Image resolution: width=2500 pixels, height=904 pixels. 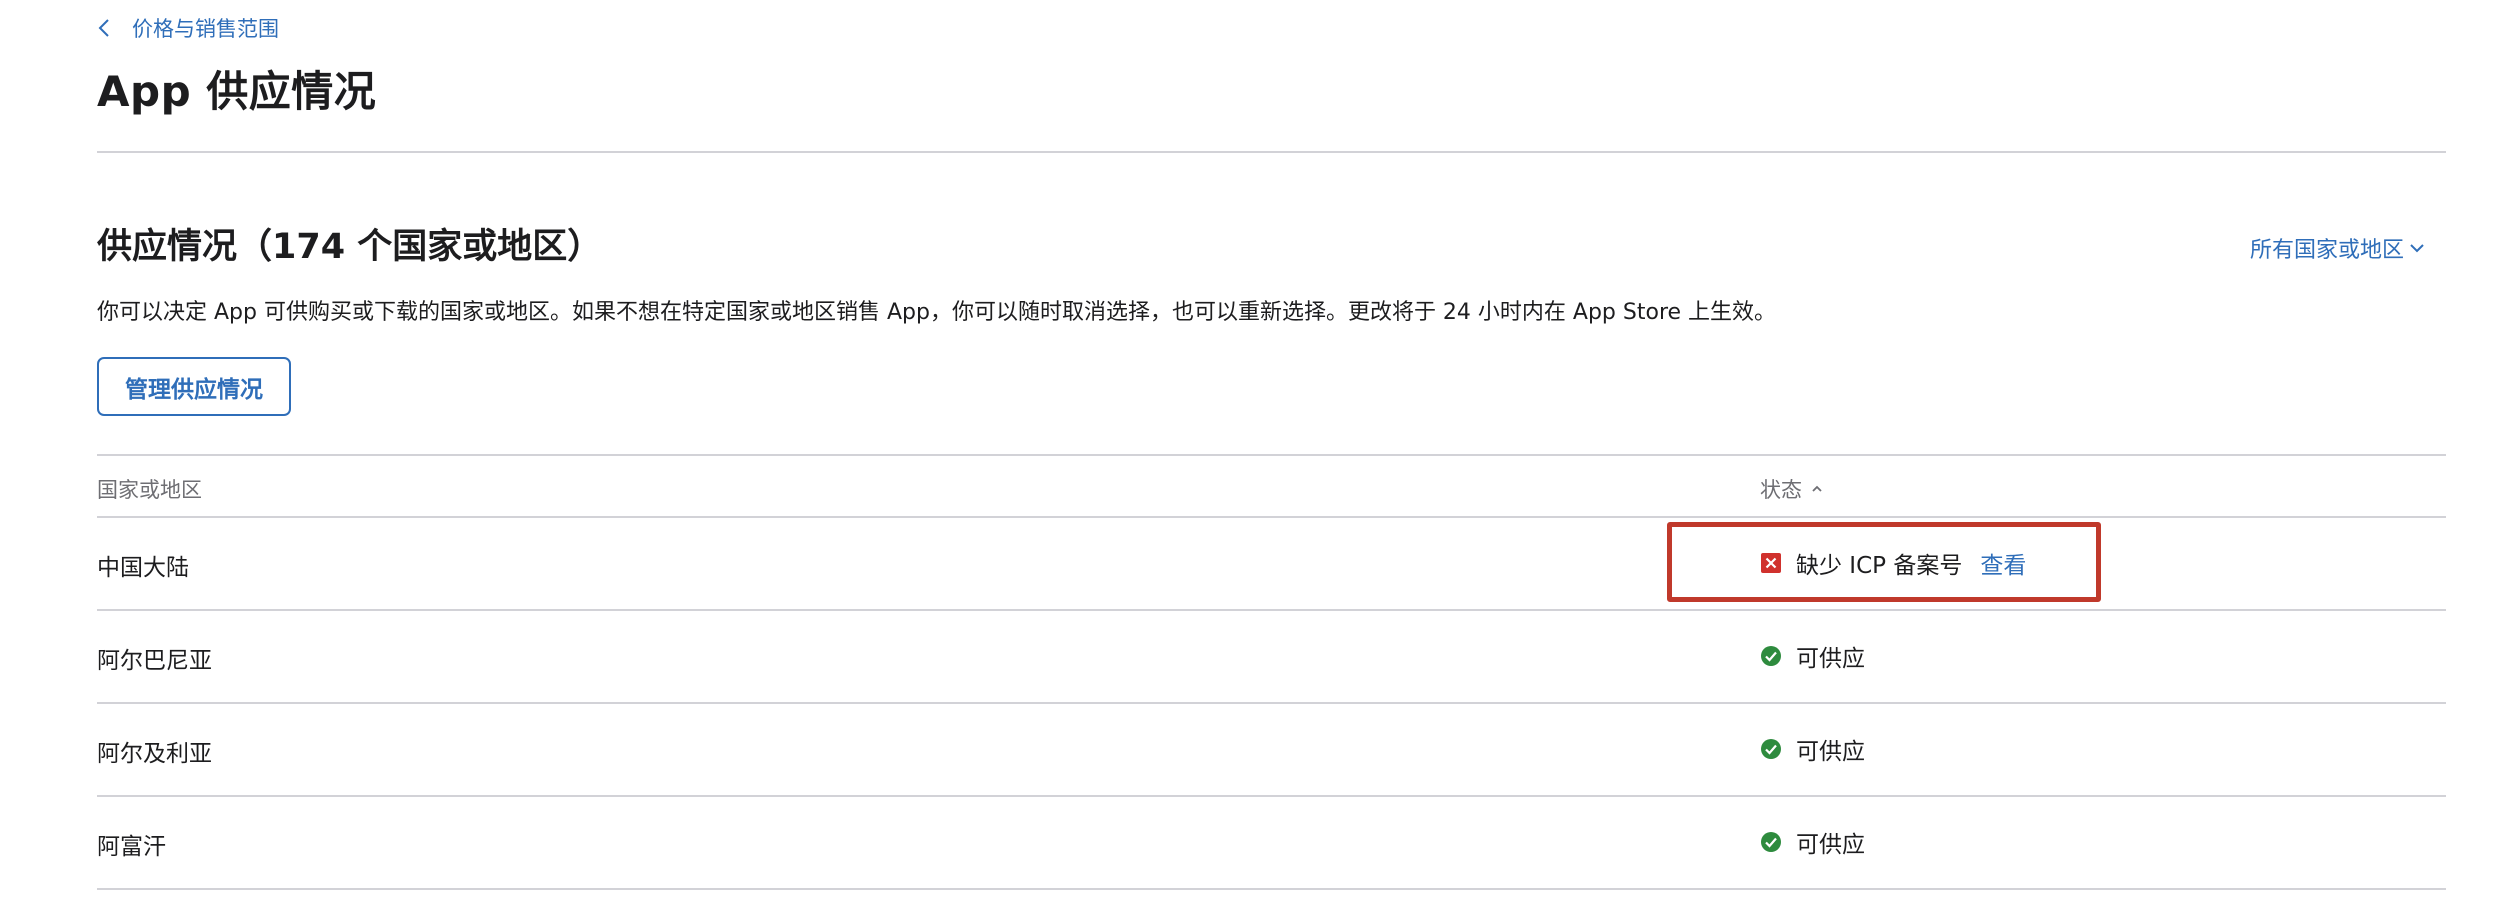 What do you see at coordinates (350, 247) in the screenshot?
I see `section-title: 供应情况（174 个国家或地区）` at bounding box center [350, 247].